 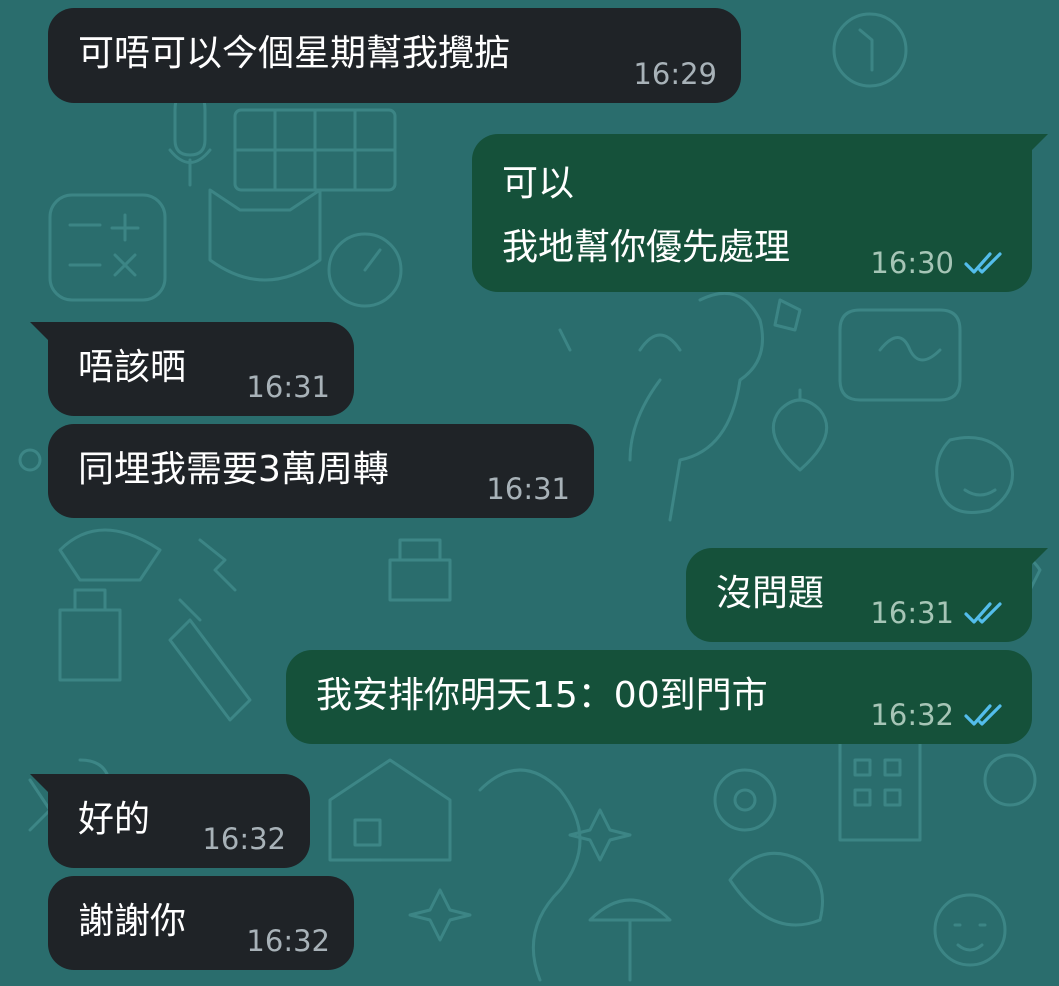 I want to click on message-text: 唔該晒, so click(x=132, y=368).